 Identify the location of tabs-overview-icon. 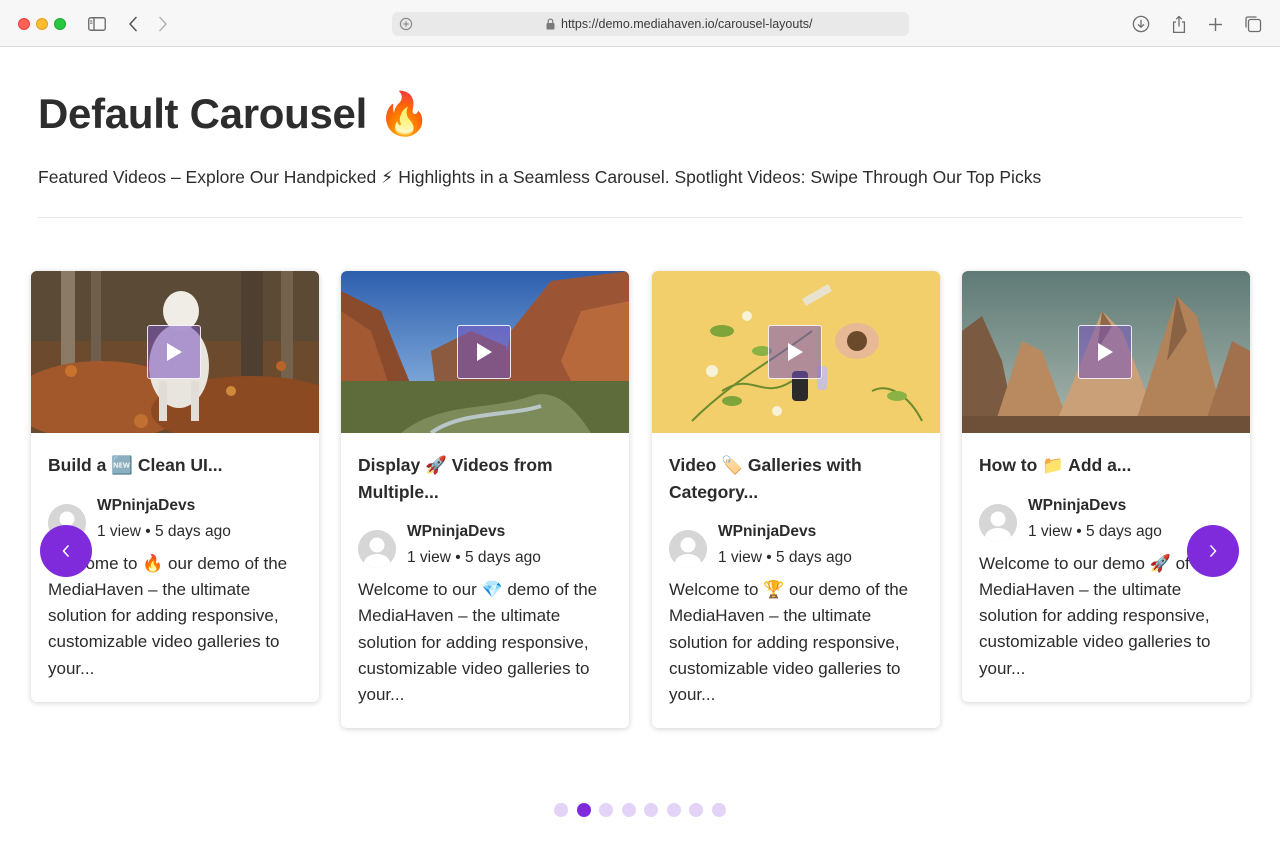
(1253, 24).